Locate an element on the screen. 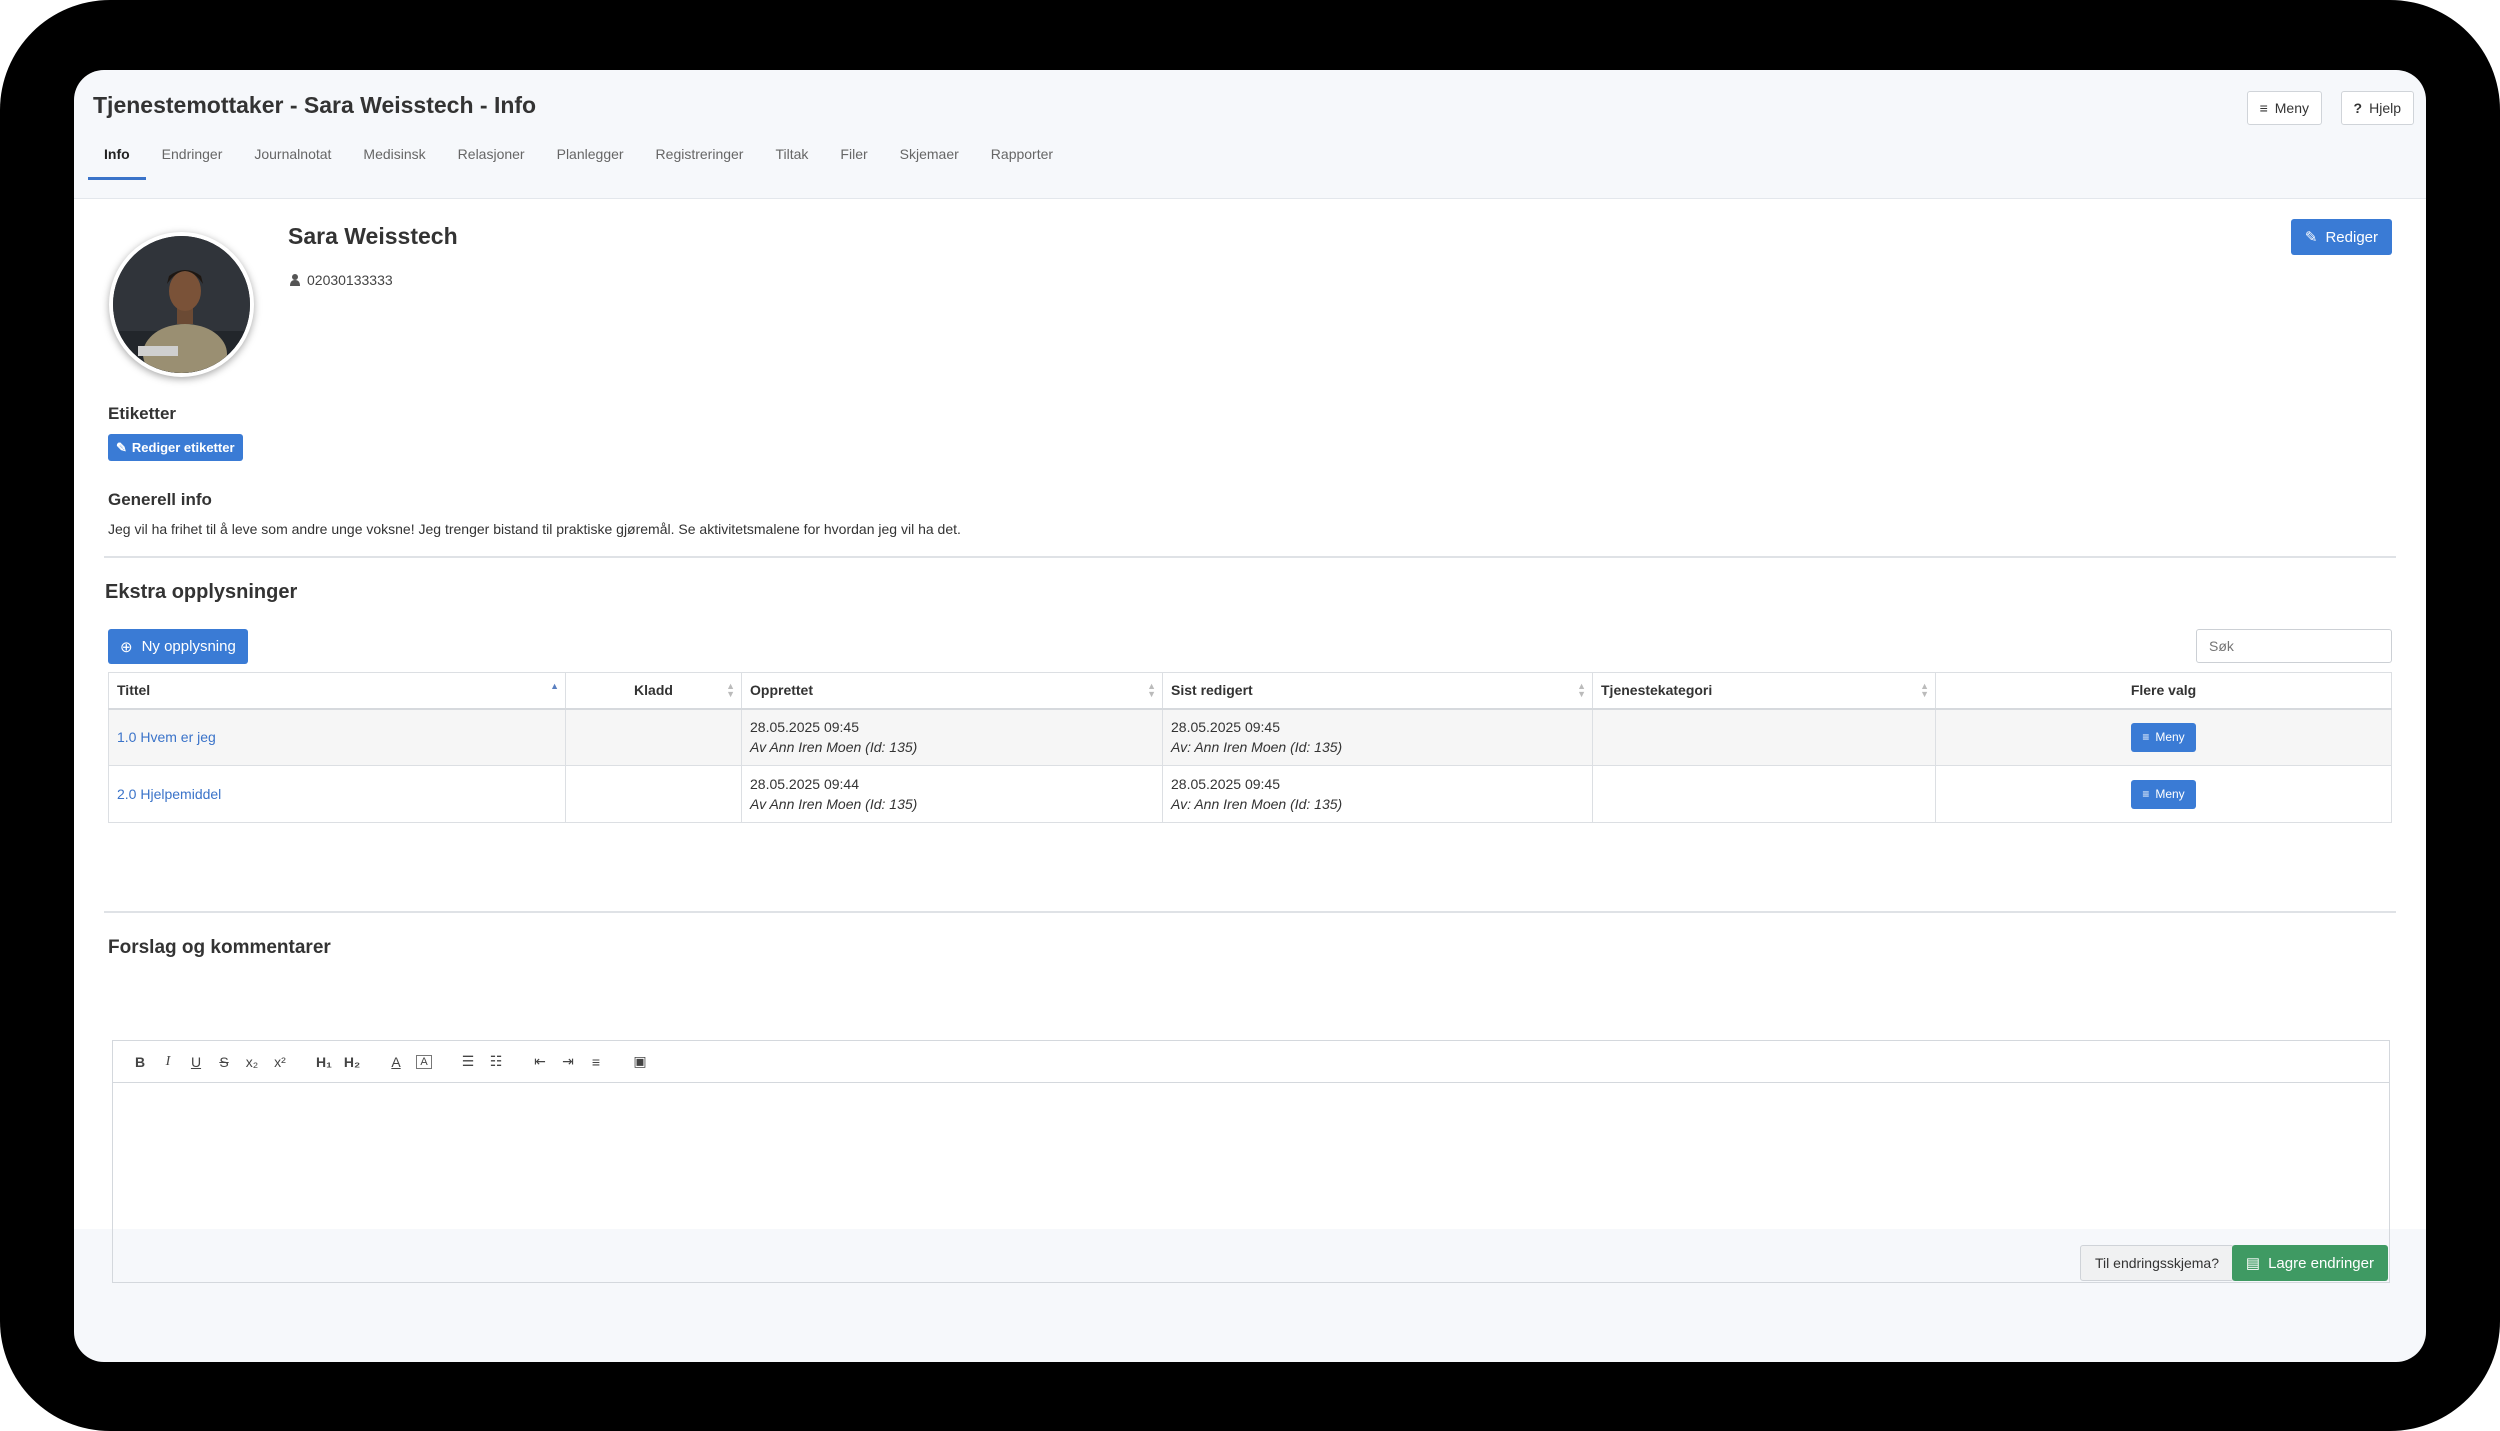  underline-button: U is located at coordinates (196, 1062).